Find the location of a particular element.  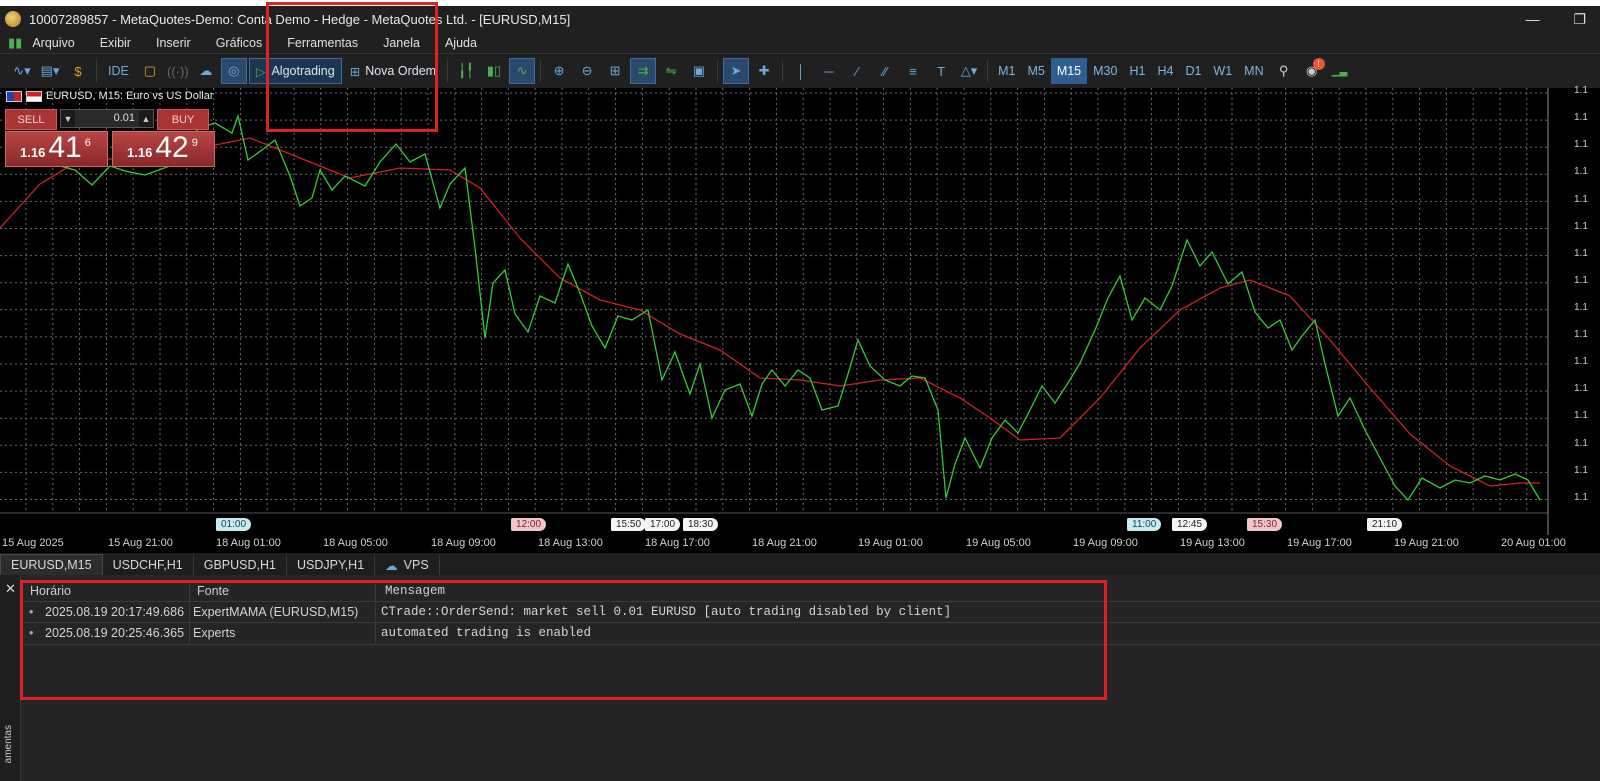

zoom-out-icon: ⊖ is located at coordinates (587, 71).